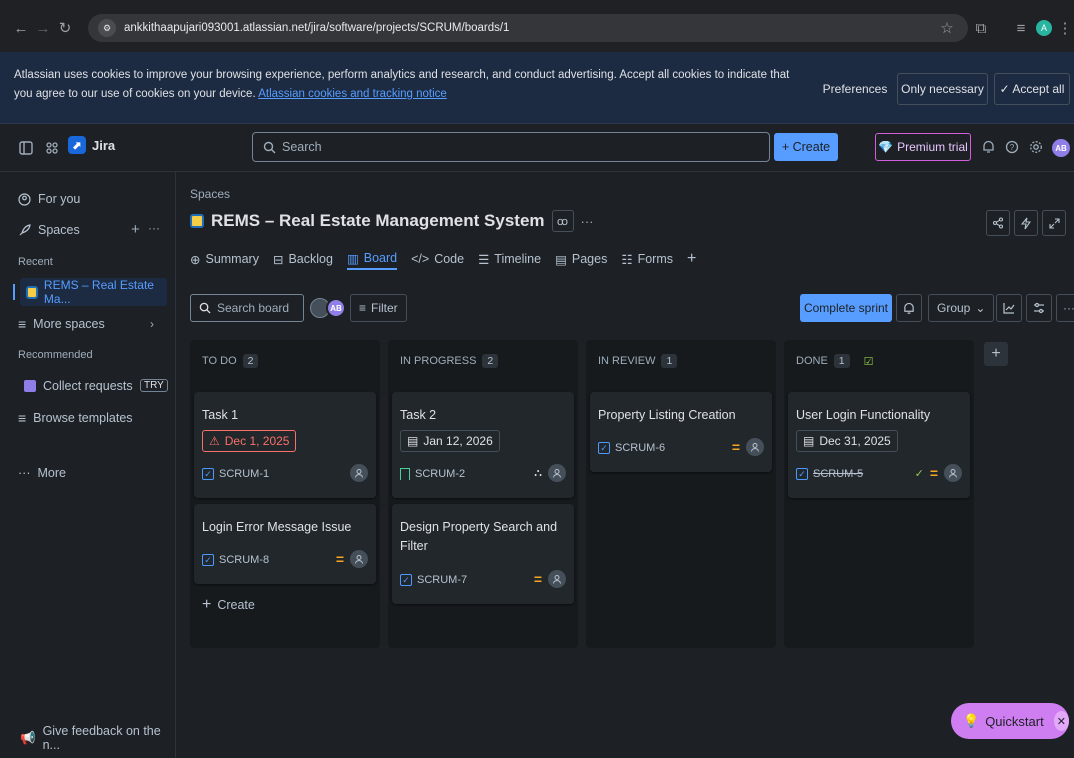  What do you see at coordinates (220, 415) in the screenshot?
I see `card-title: Task 1` at bounding box center [220, 415].